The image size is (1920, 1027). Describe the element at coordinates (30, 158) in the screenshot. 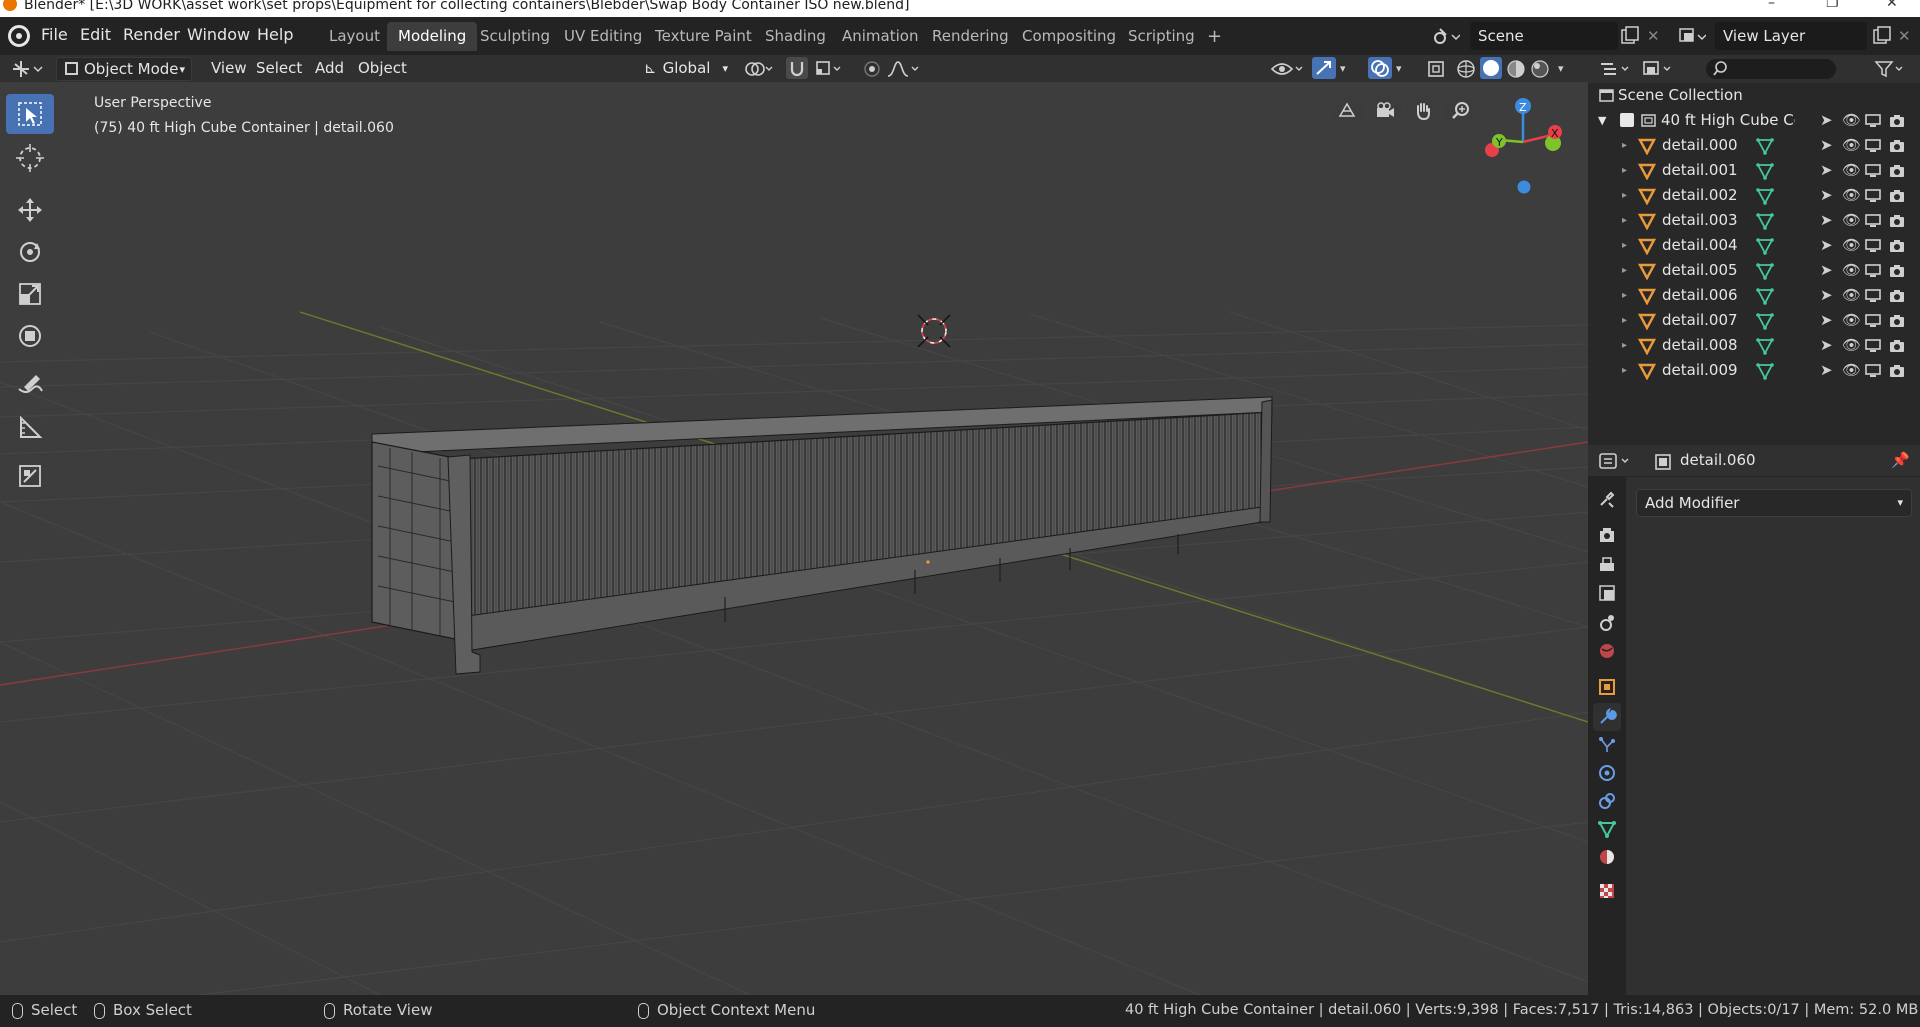

I see `cursor-tool` at that location.